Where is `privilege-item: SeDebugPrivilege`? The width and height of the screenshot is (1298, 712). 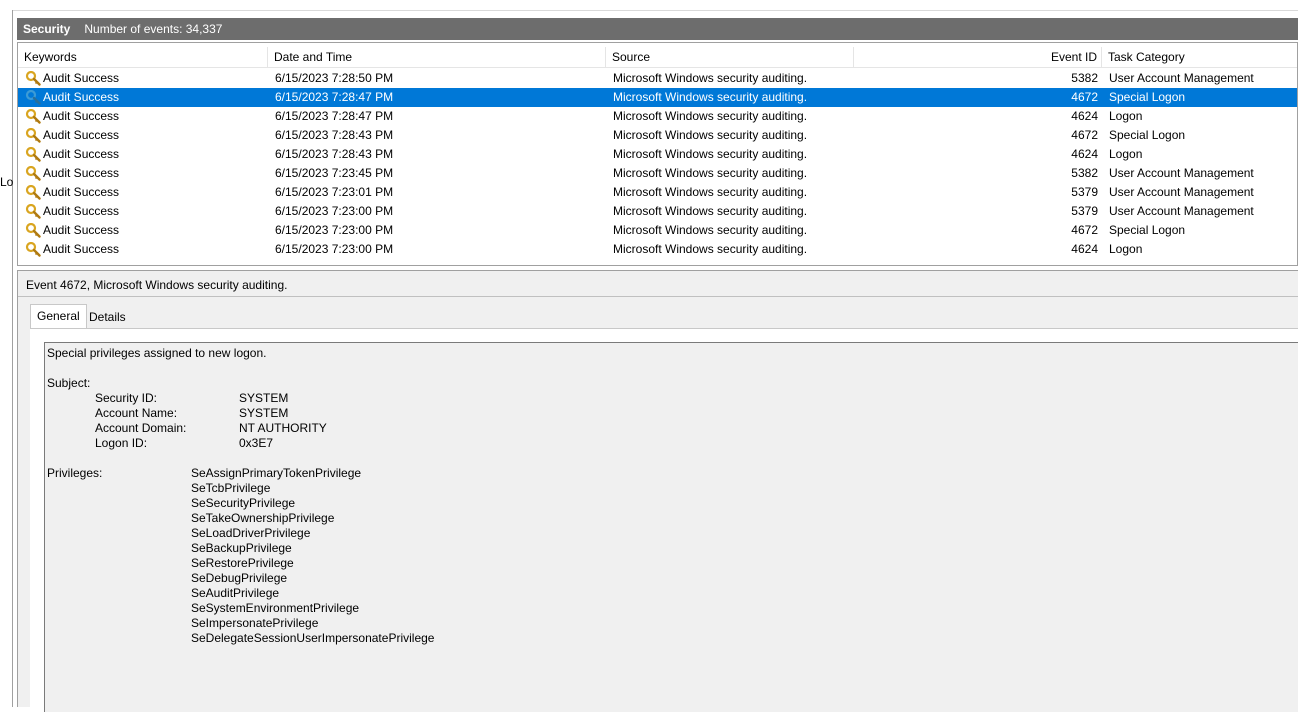
privilege-item: SeDebugPrivilege is located at coordinates (239, 578).